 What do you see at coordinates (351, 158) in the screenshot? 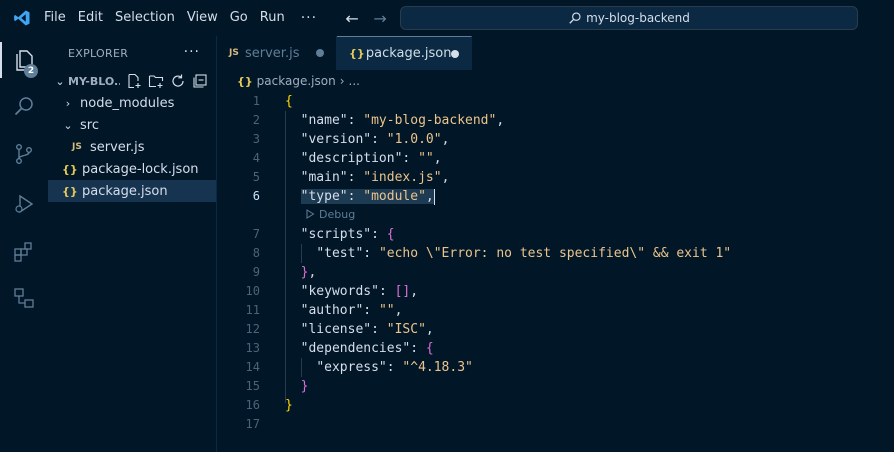
I see `json-key: "description"` at bounding box center [351, 158].